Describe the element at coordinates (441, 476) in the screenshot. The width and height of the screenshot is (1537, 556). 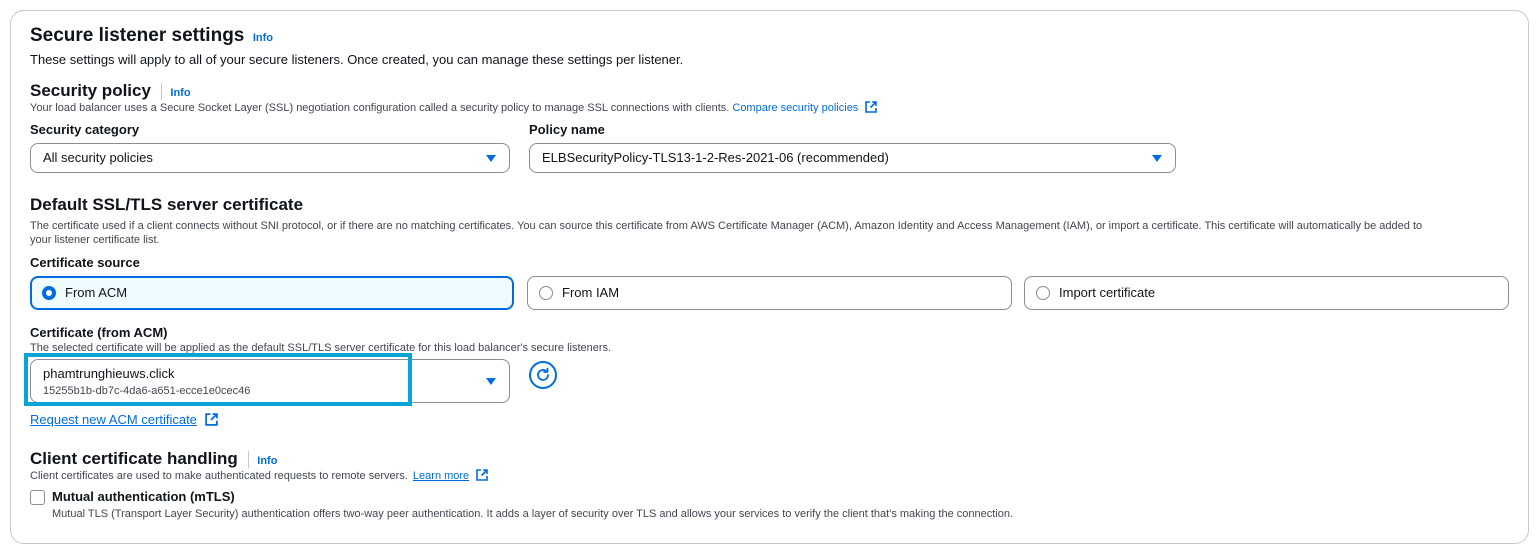
I see `learn-more-link: Learn more` at that location.